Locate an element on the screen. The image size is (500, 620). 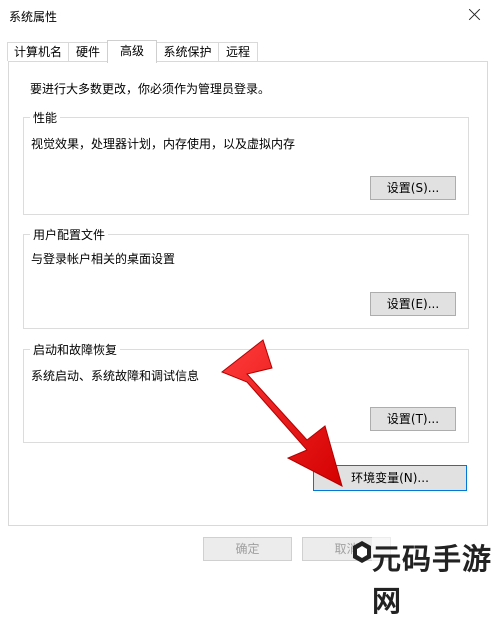
red-arrow-icon is located at coordinates (282, 413).